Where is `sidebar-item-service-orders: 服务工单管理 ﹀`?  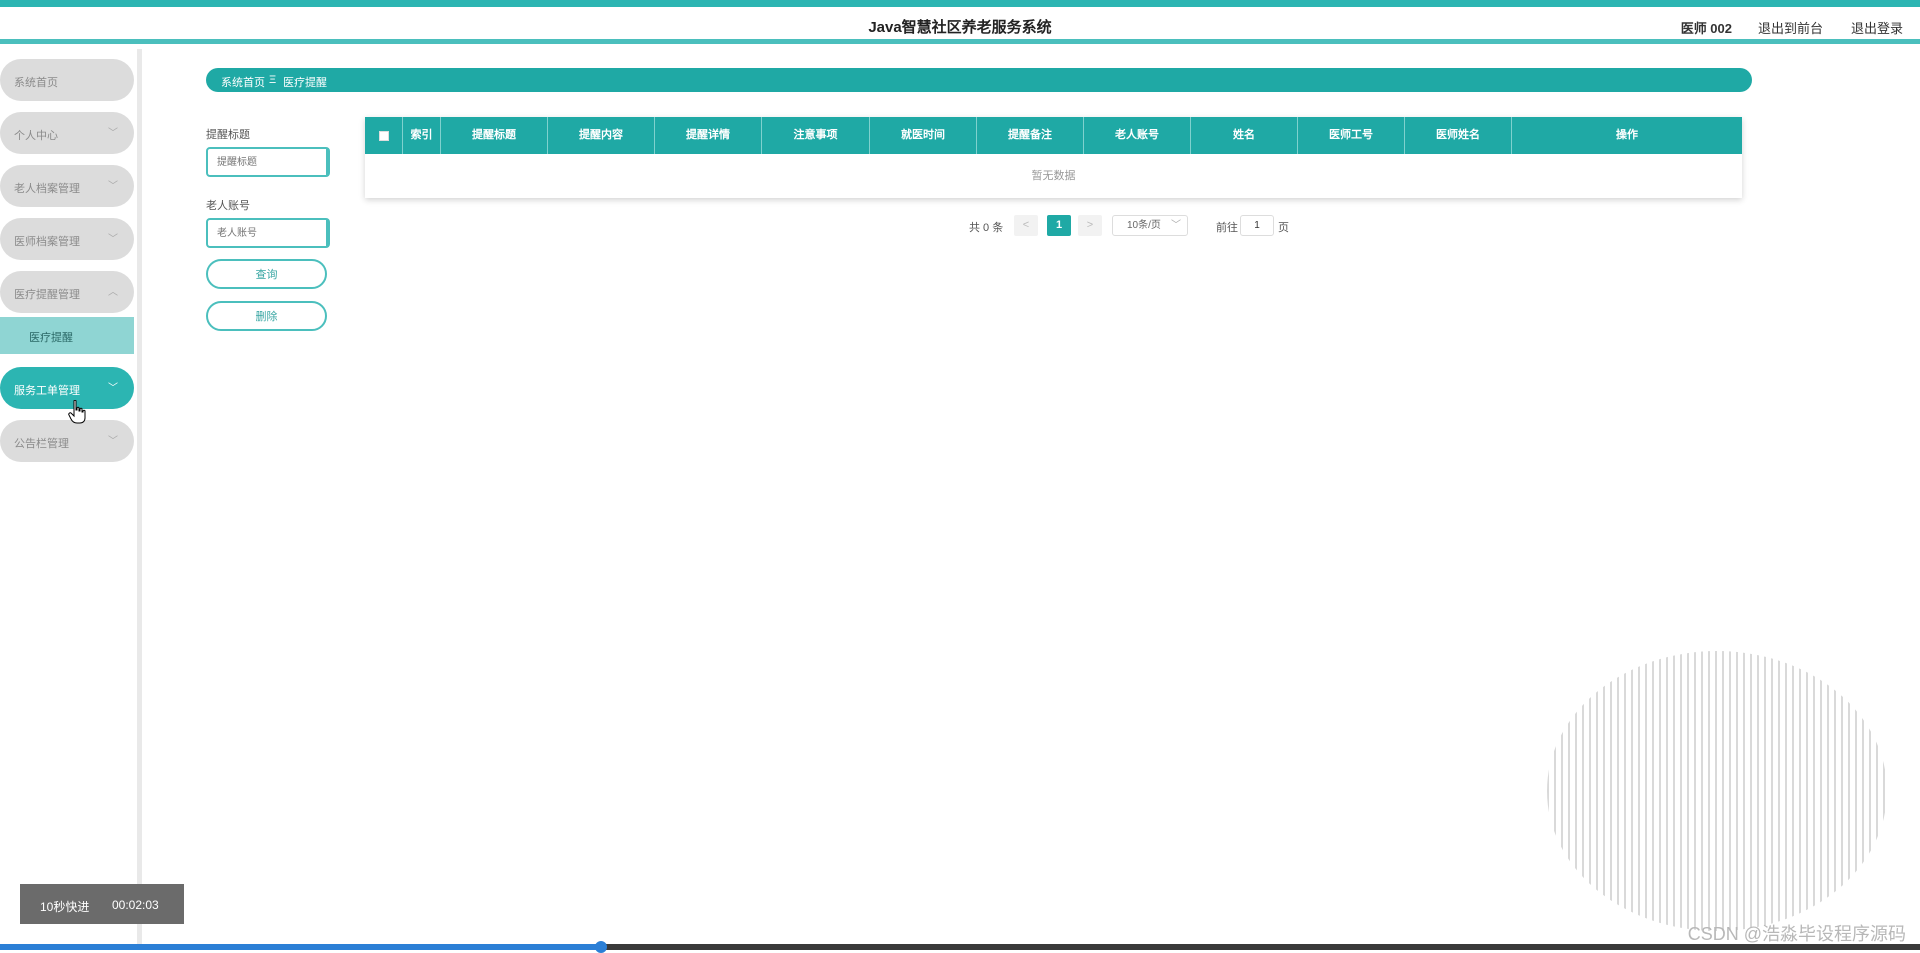 sidebar-item-service-orders: 服务工单管理 ﹀ is located at coordinates (67, 388).